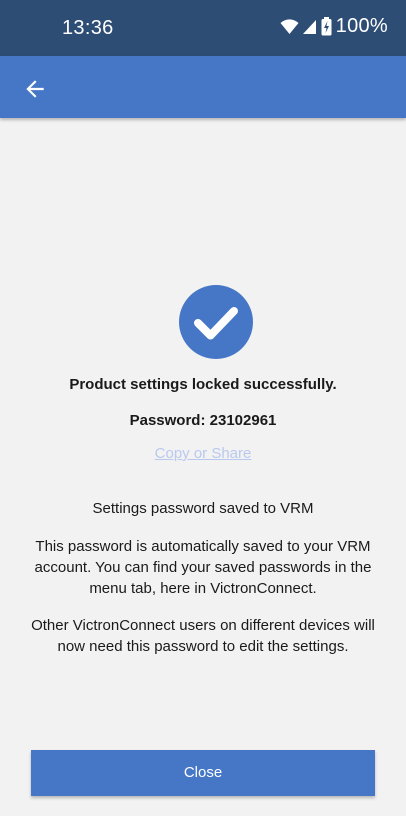  I want to click on wifi-icon, so click(289, 26).